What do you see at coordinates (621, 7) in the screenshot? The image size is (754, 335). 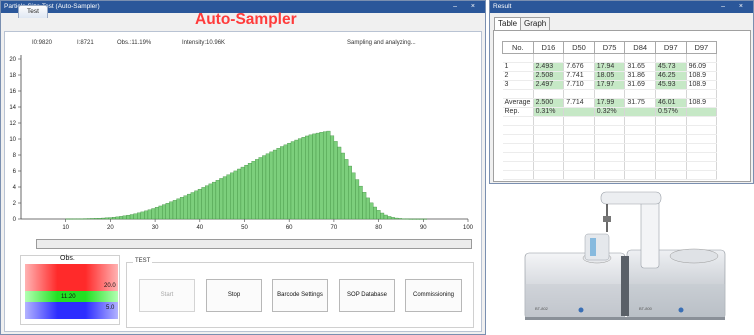 I see `result-title-bar: Result – ×` at bounding box center [621, 7].